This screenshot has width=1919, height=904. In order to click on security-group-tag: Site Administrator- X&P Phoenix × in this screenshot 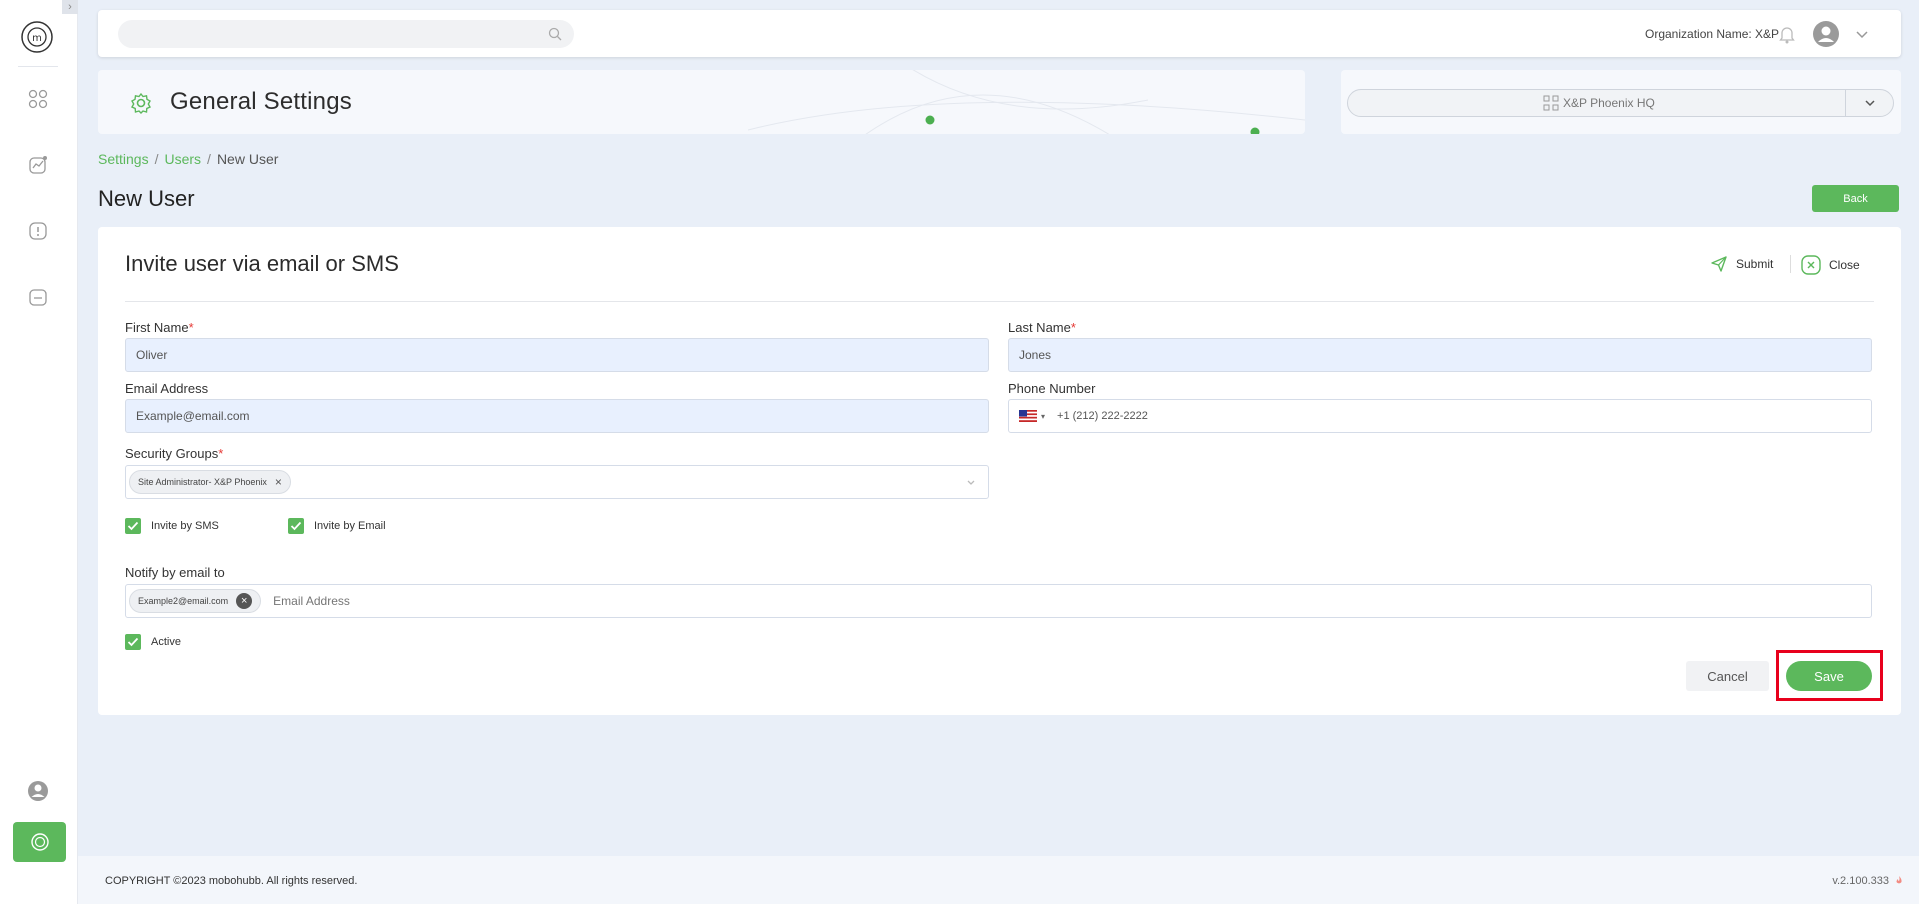, I will do `click(210, 482)`.